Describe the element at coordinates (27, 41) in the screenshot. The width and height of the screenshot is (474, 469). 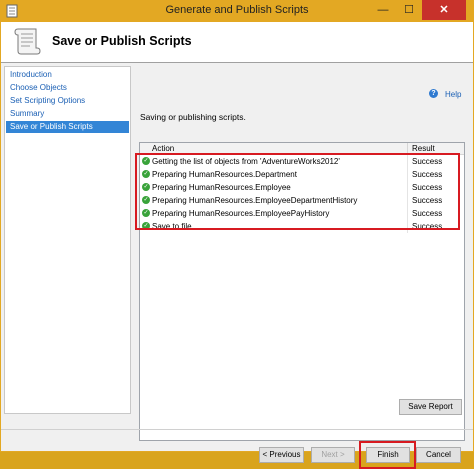
I see `scroll-icon` at that location.